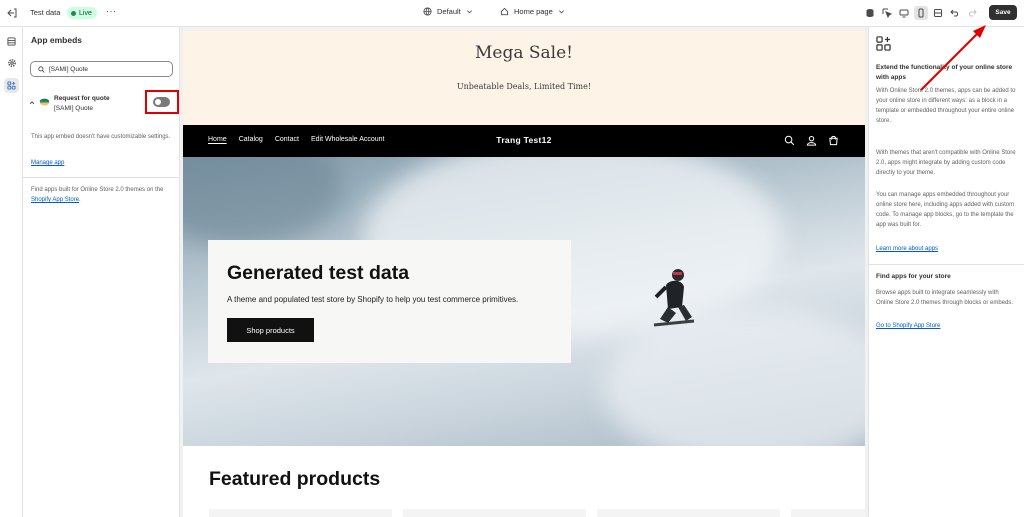 This screenshot has width=1024, height=517. What do you see at coordinates (904, 13) in the screenshot?
I see `desktop-view-icon` at bounding box center [904, 13].